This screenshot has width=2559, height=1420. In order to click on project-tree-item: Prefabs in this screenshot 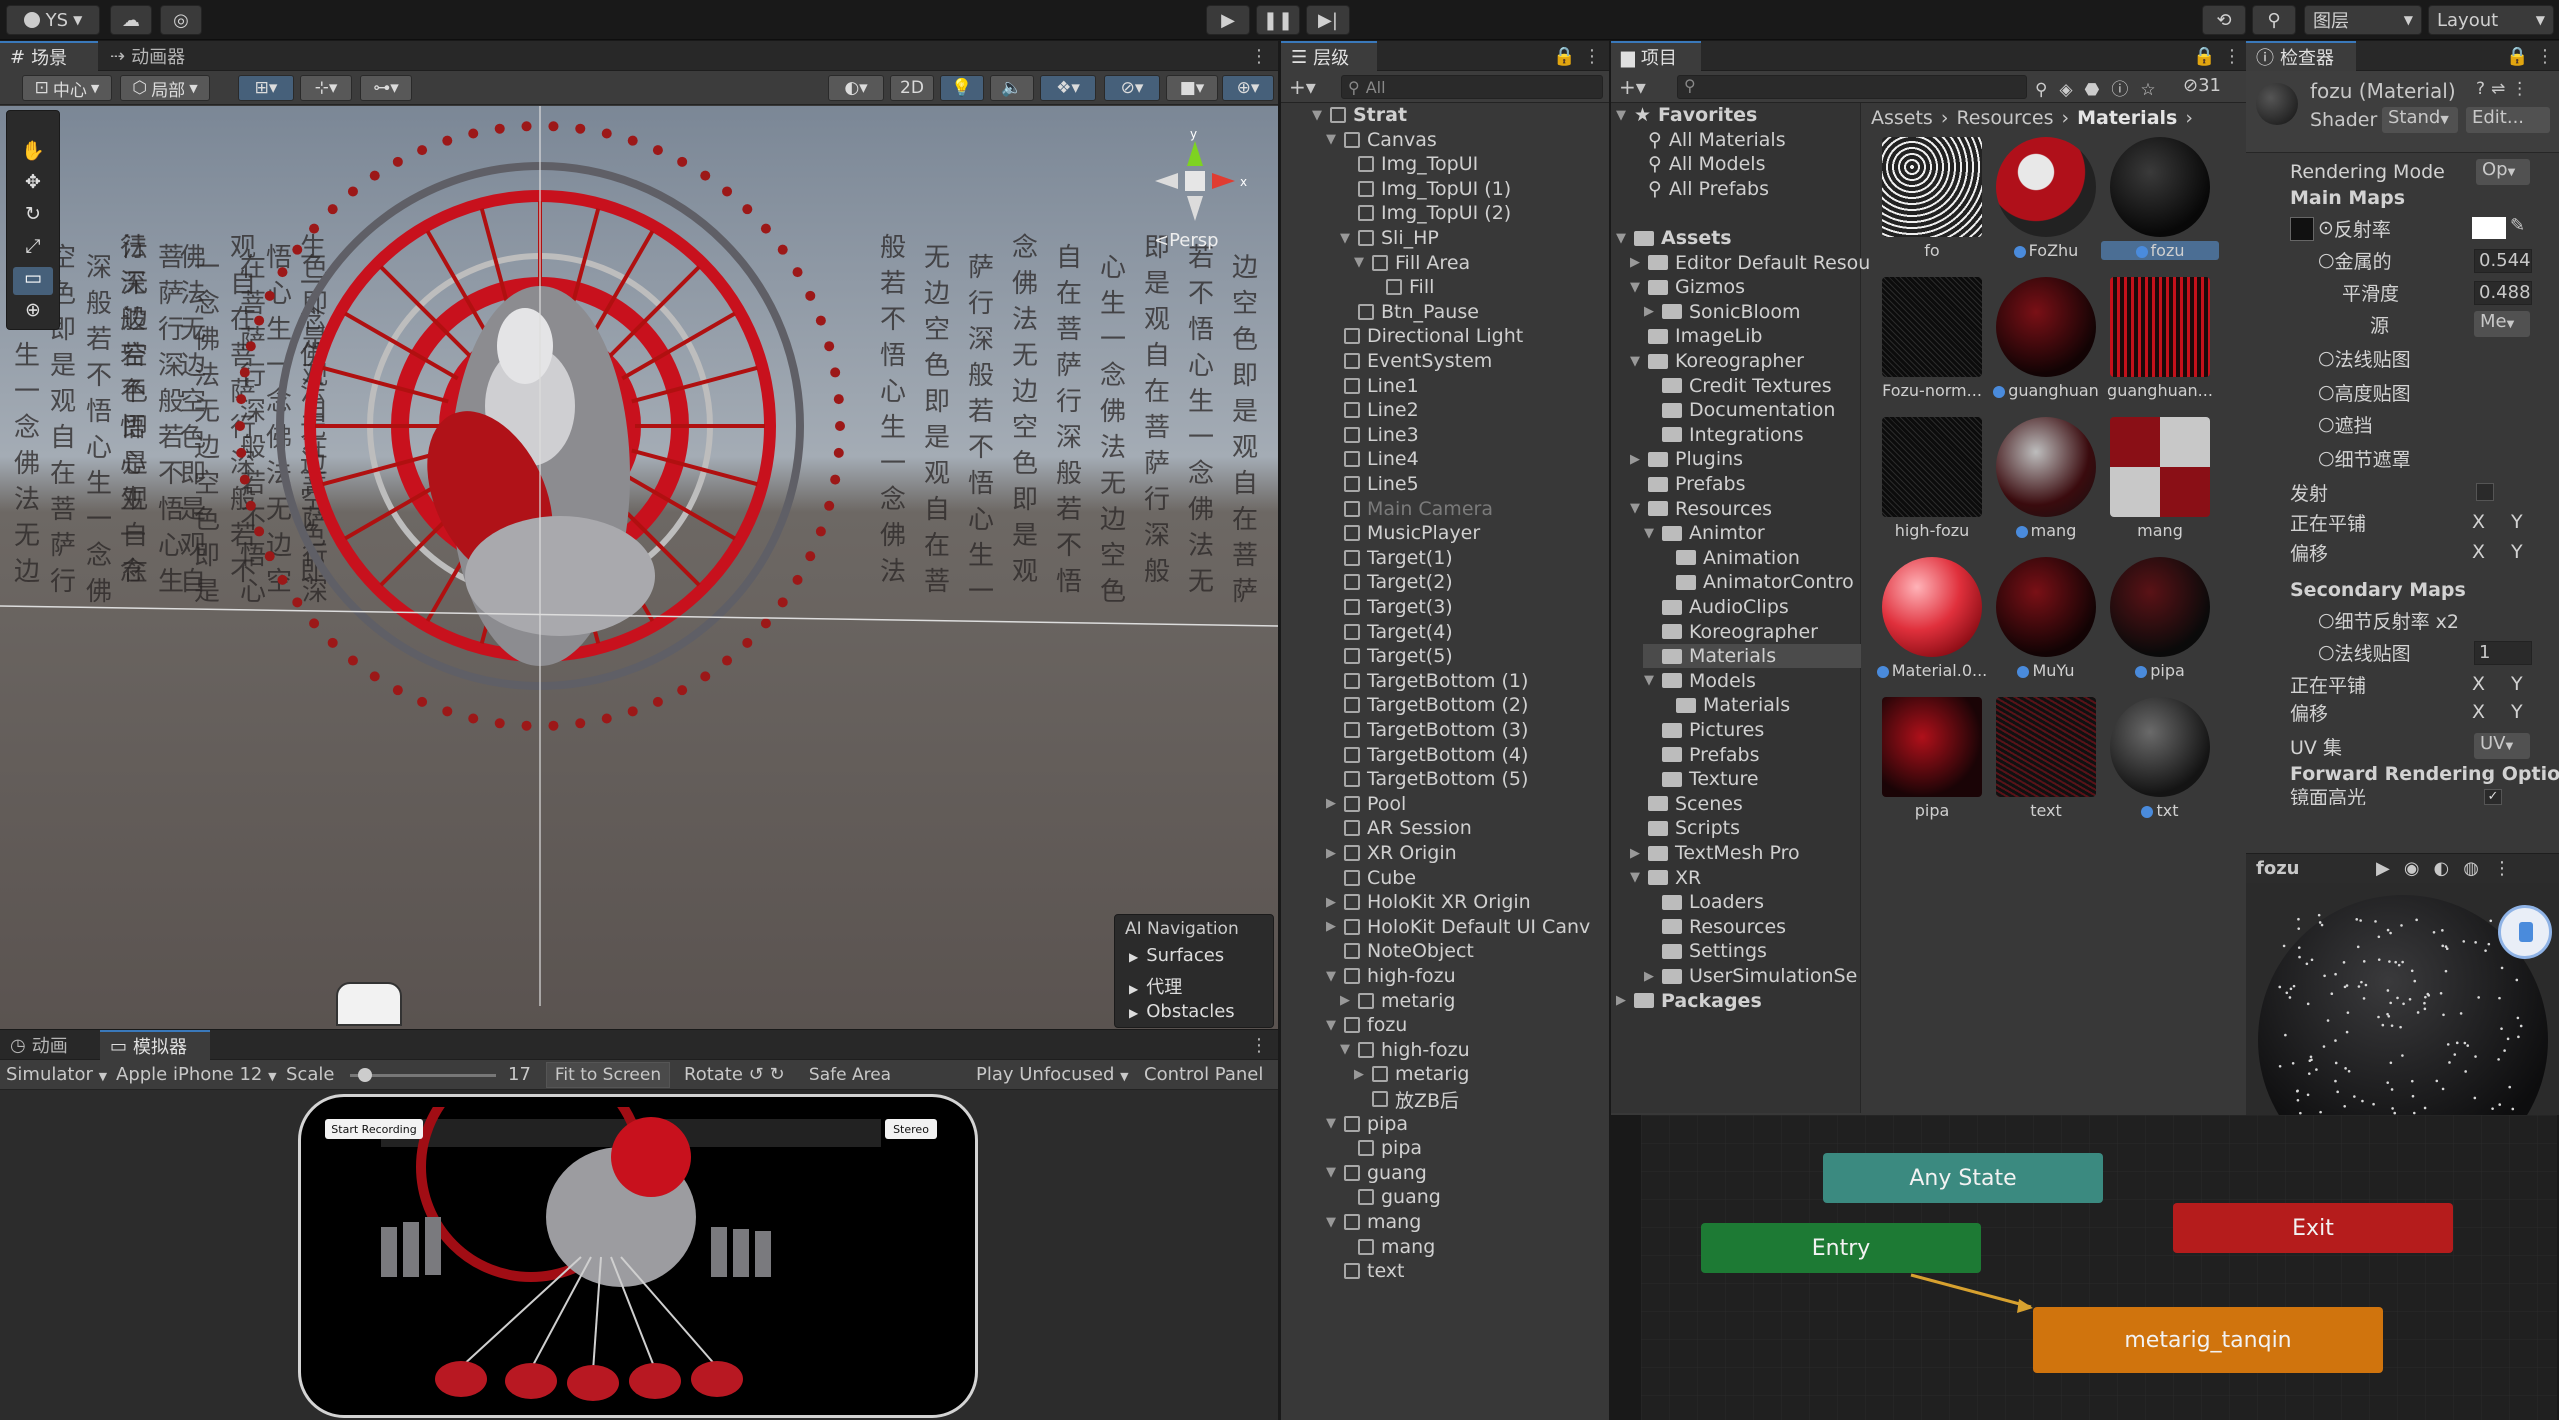, I will do `click(1687, 484)`.